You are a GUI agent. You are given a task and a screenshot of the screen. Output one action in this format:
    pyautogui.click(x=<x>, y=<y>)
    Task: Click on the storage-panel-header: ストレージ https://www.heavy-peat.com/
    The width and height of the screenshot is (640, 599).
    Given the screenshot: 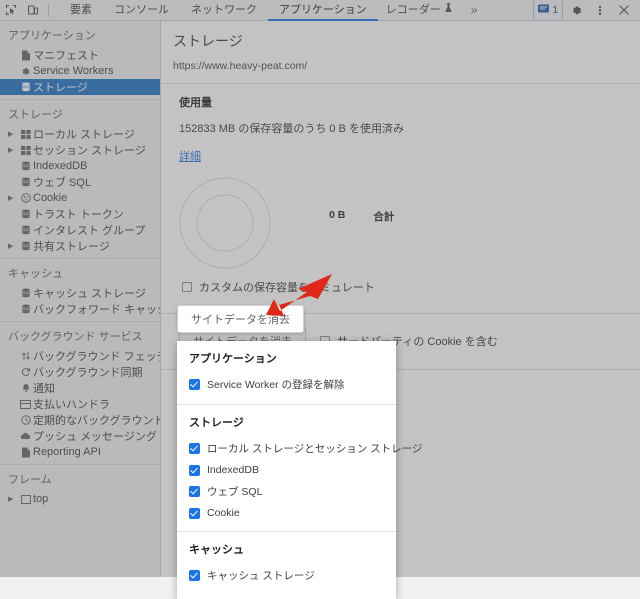 What is the action you would take?
    pyautogui.click(x=400, y=46)
    